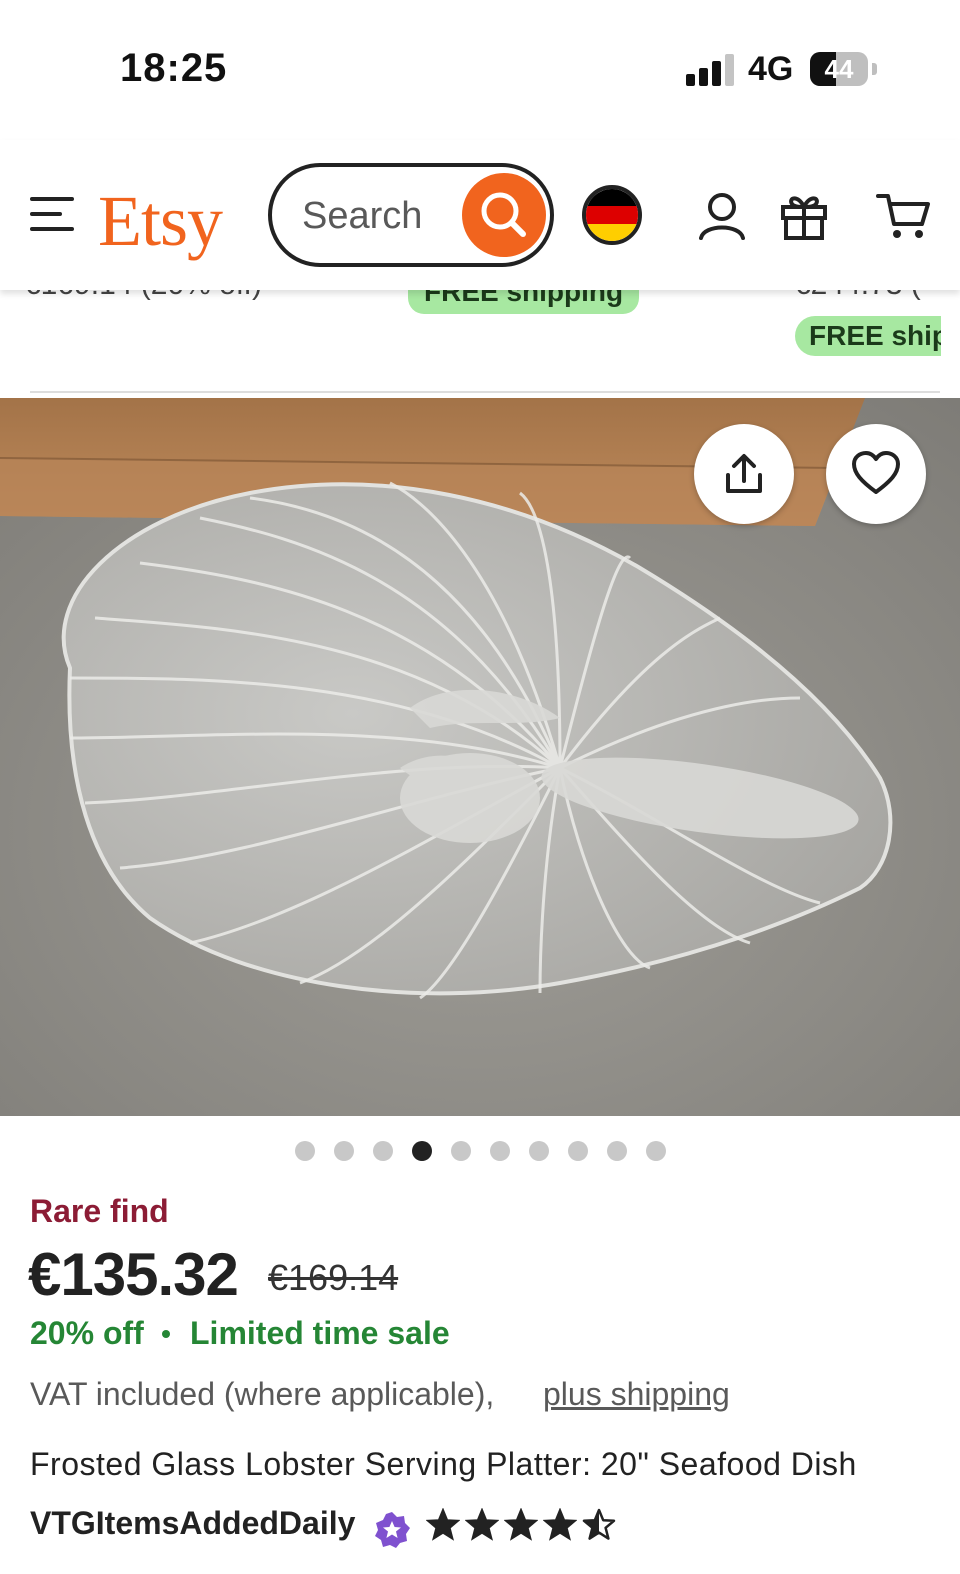 Image resolution: width=960 pixels, height=1574 pixels. What do you see at coordinates (771, 69) in the screenshot?
I see `network-type: 4G` at bounding box center [771, 69].